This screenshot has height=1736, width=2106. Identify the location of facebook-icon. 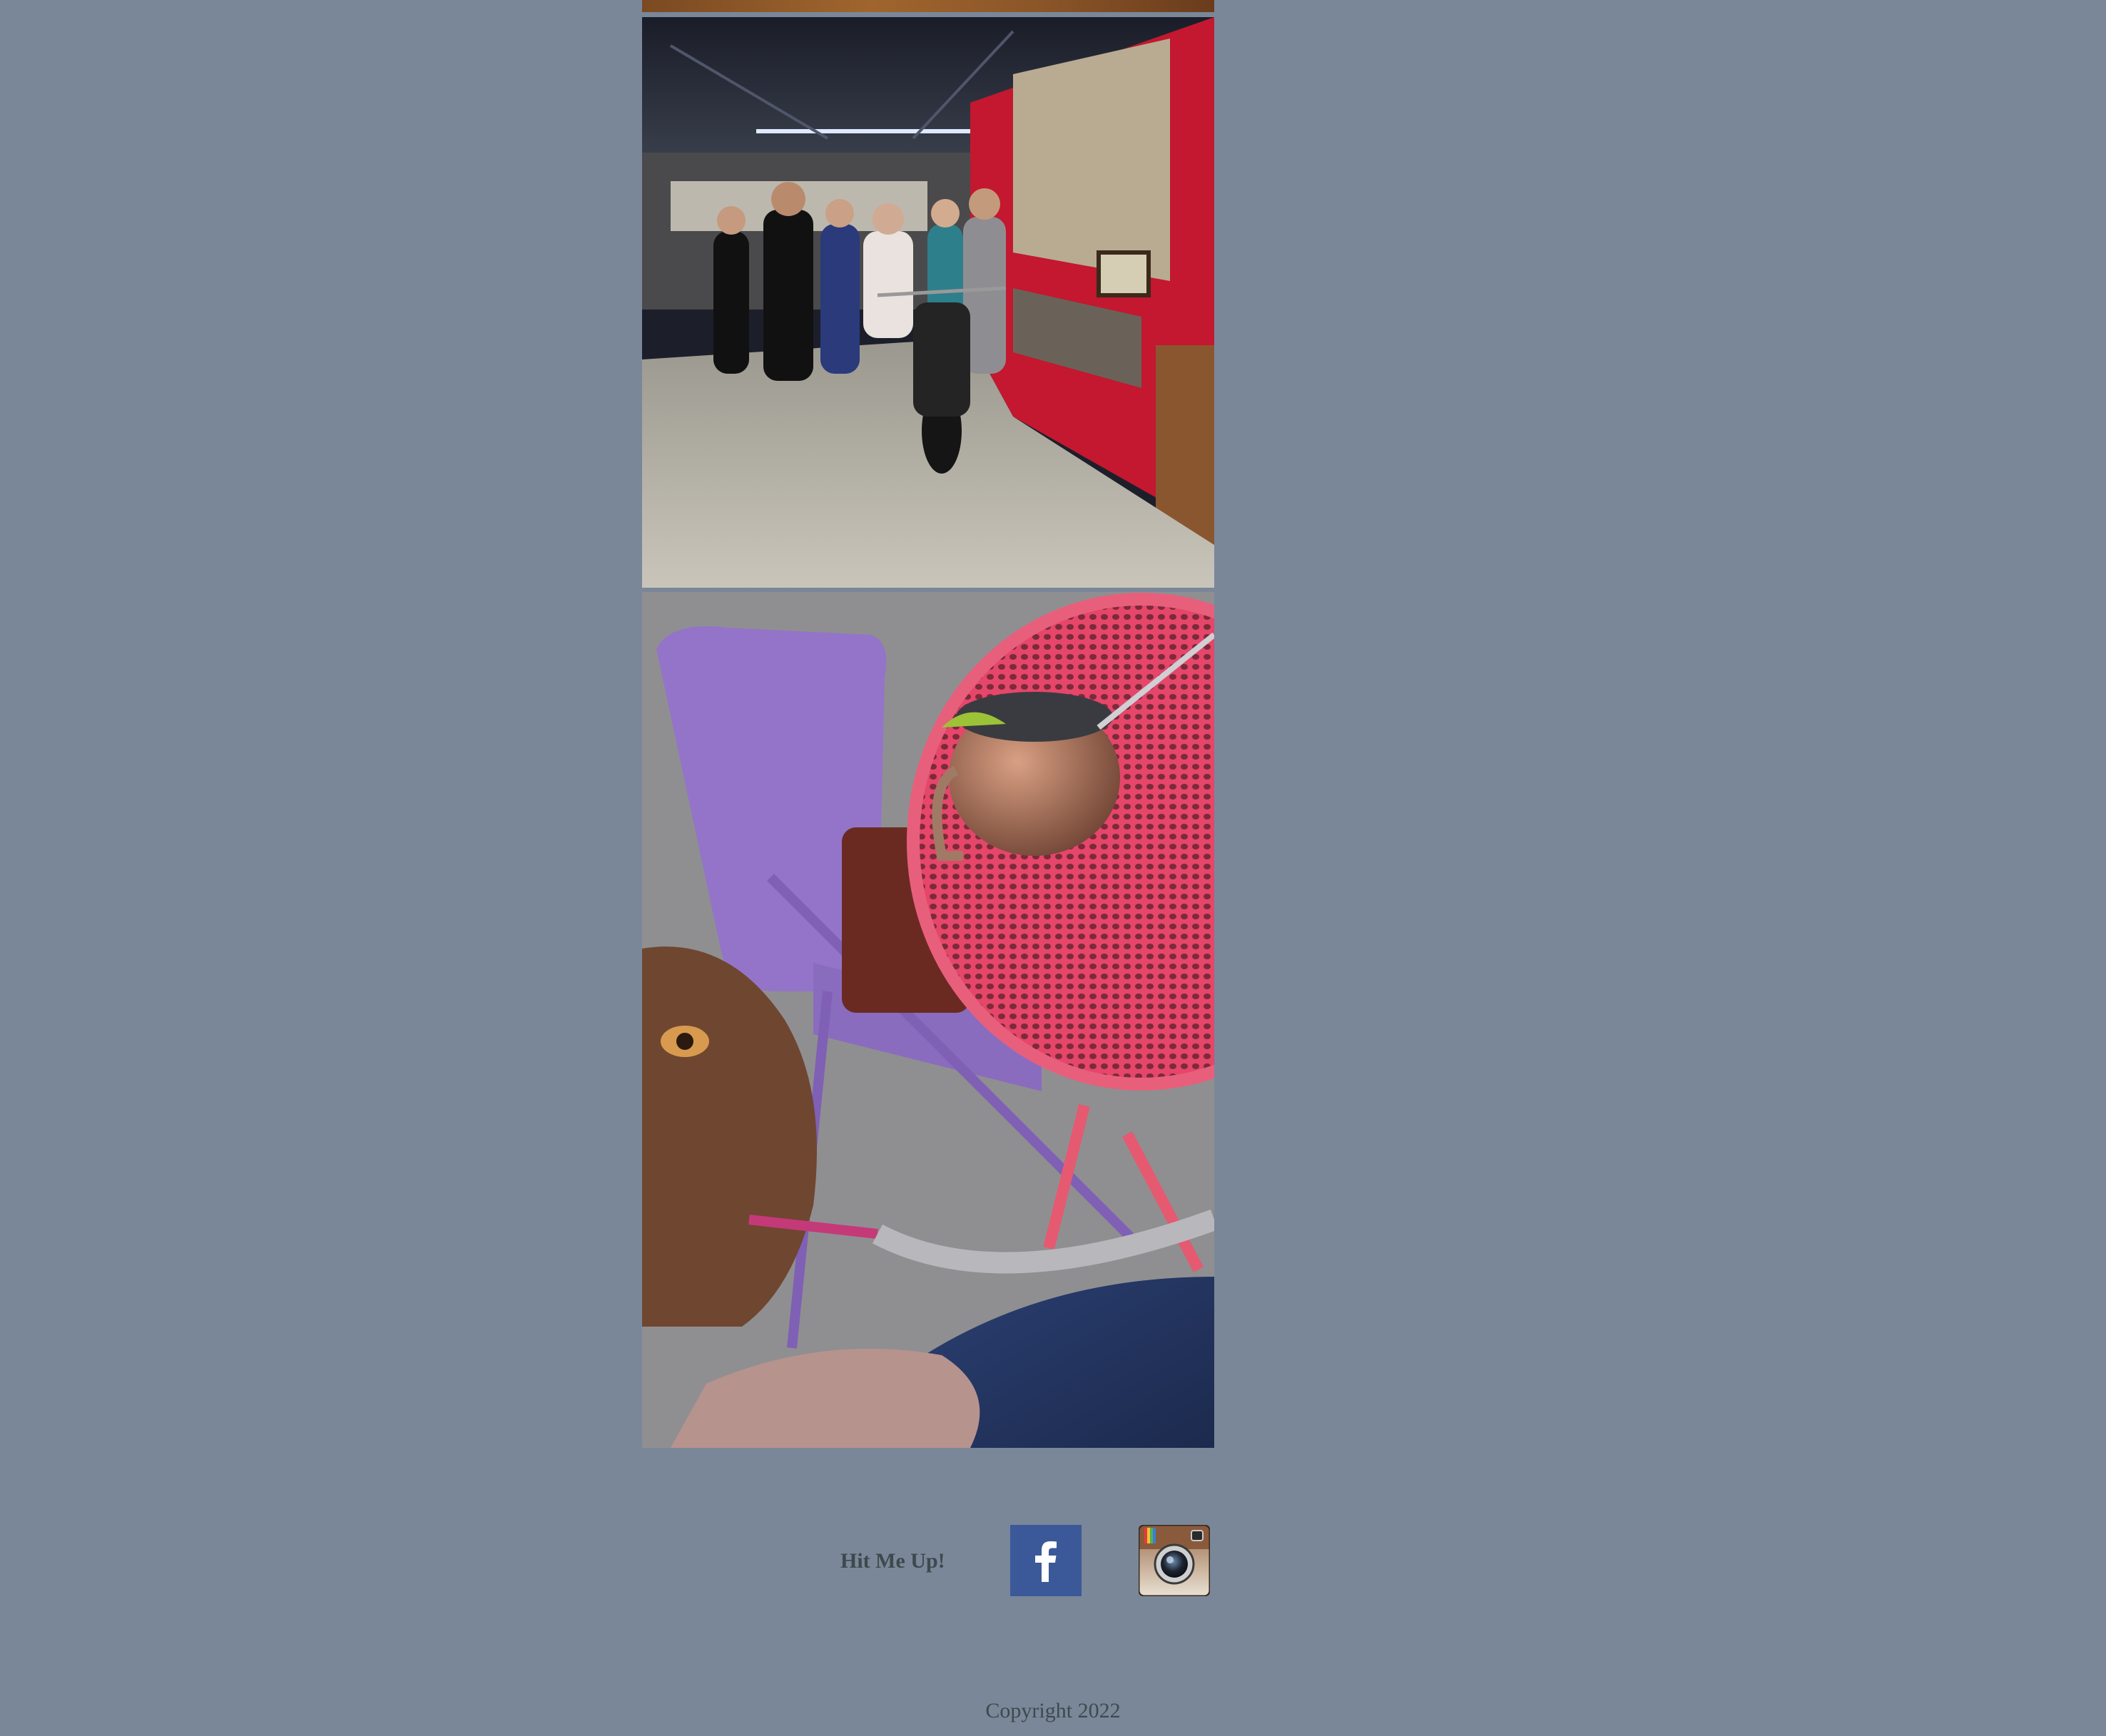
(1046, 1561).